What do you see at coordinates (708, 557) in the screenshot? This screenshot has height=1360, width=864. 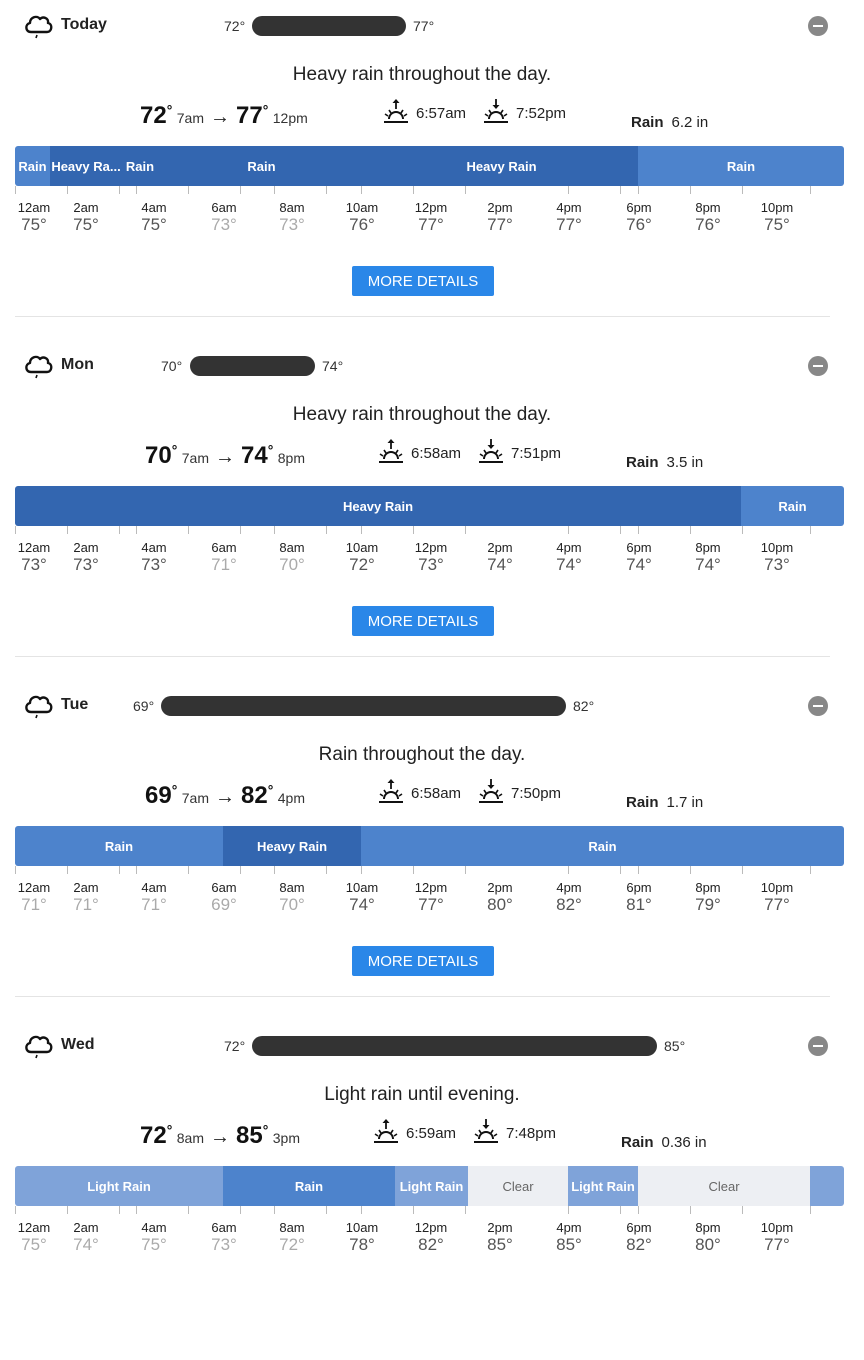 I see `hour-item: 8pm 74°` at bounding box center [708, 557].